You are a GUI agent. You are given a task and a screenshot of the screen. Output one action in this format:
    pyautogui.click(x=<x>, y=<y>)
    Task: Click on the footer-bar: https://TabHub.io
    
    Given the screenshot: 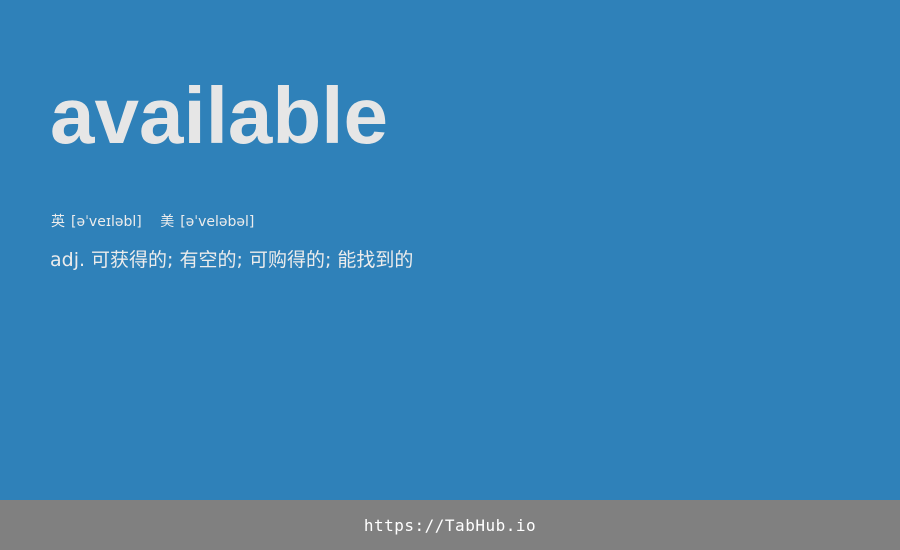 What is the action you would take?
    pyautogui.click(x=450, y=525)
    